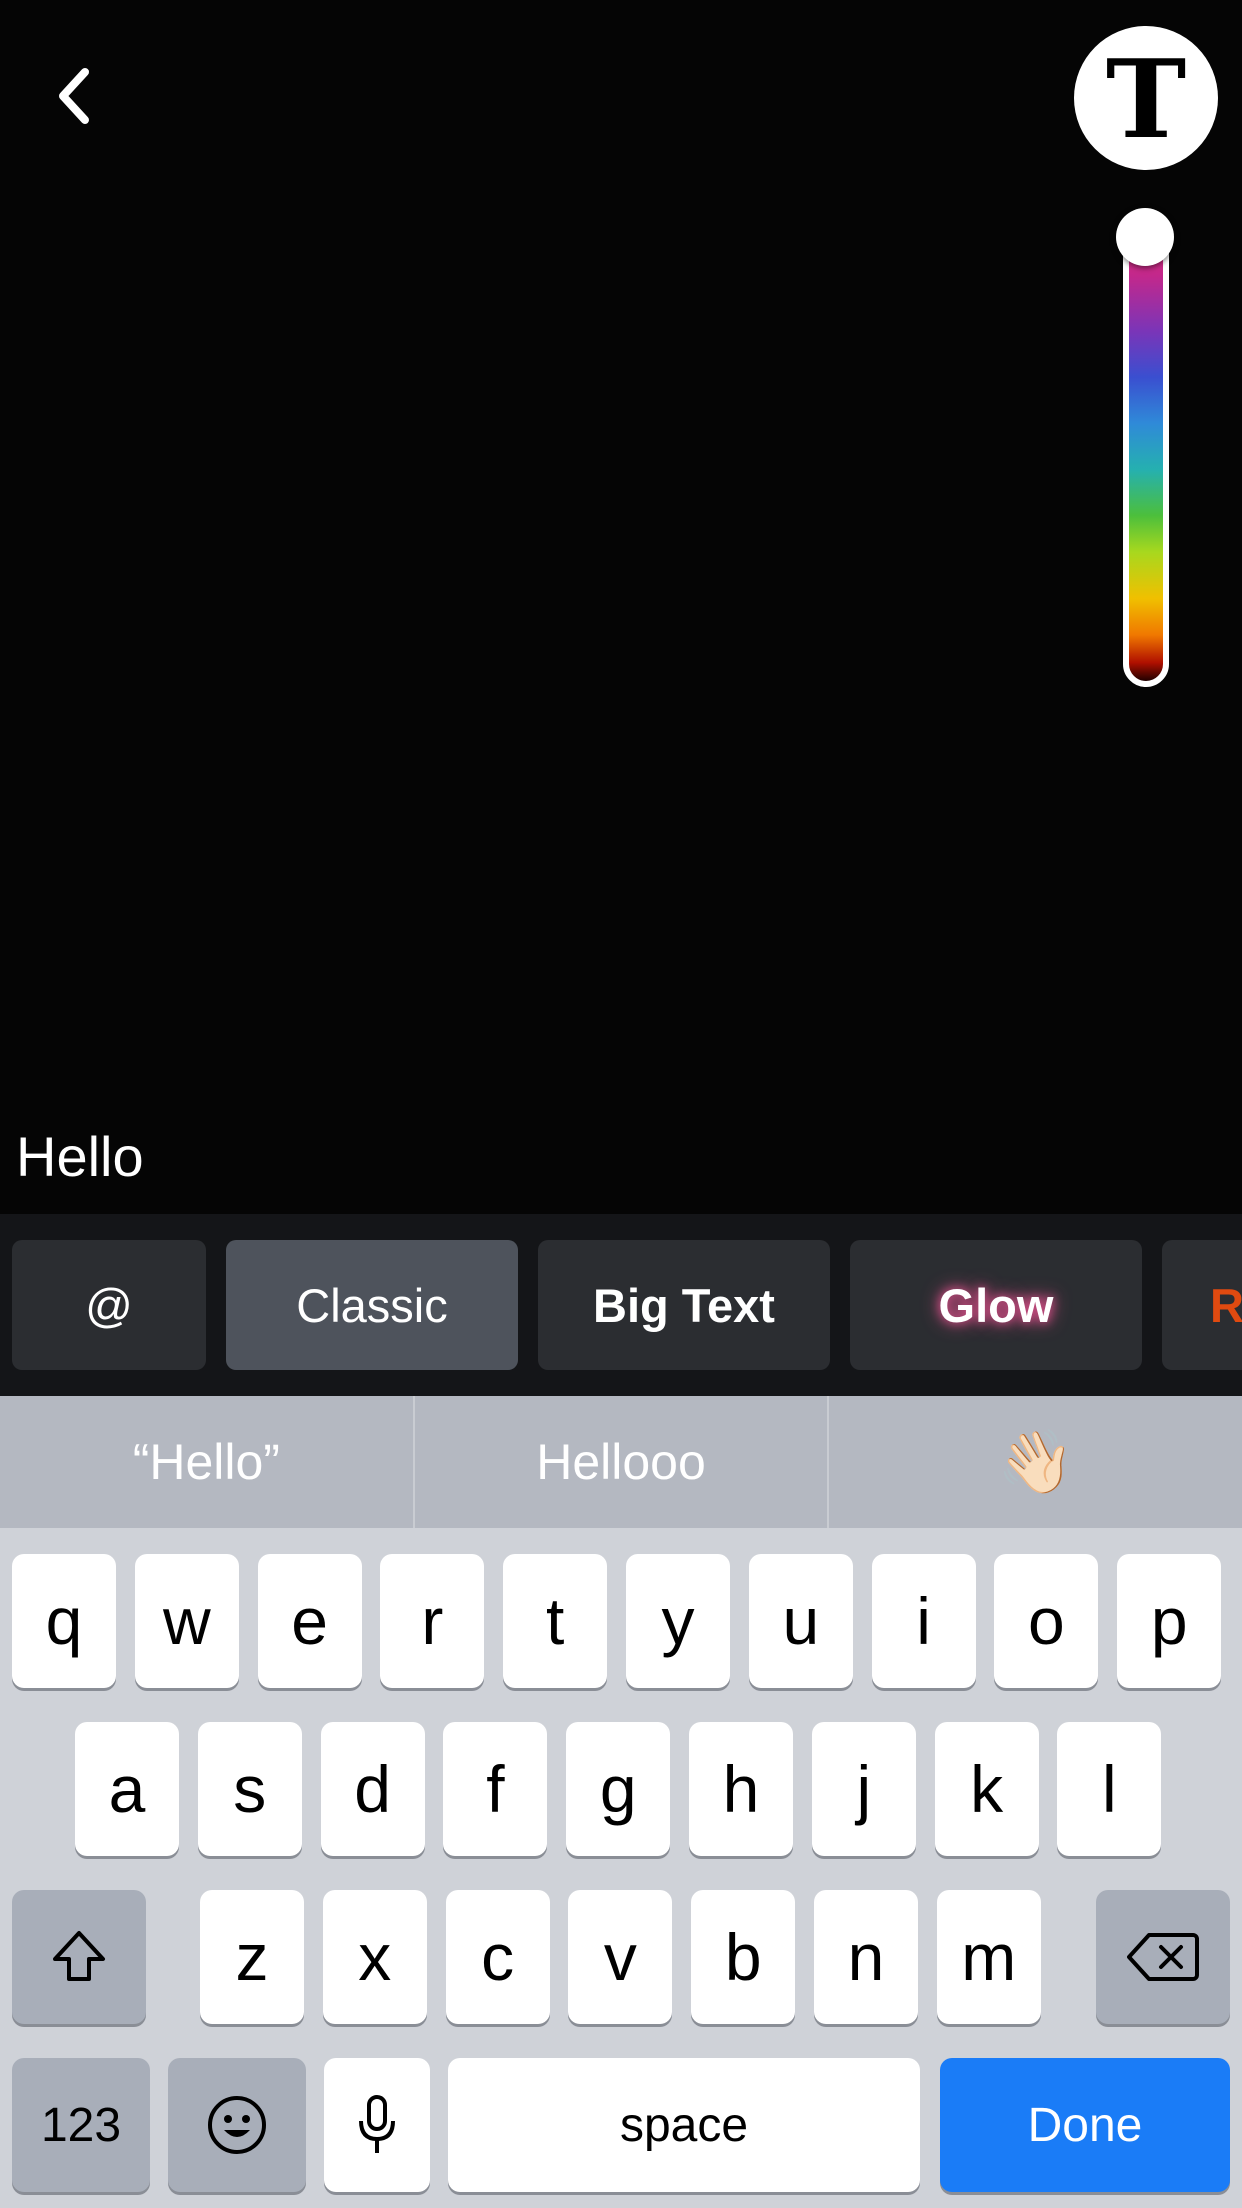 The height and width of the screenshot is (2208, 1242). I want to click on chevron-left-icon, so click(74, 96).